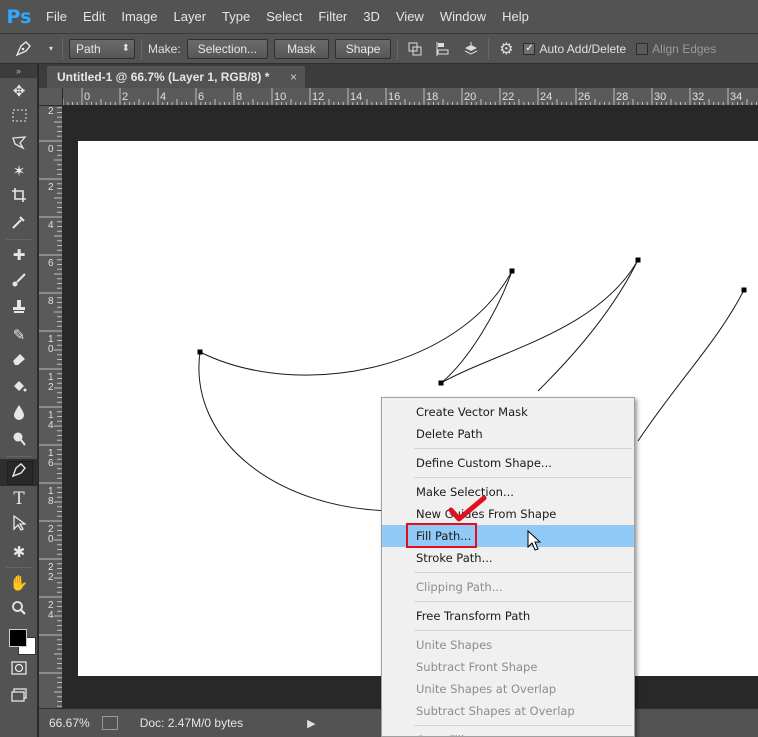  What do you see at coordinates (19, 361) in the screenshot?
I see `eraser-tool-icon` at bounding box center [19, 361].